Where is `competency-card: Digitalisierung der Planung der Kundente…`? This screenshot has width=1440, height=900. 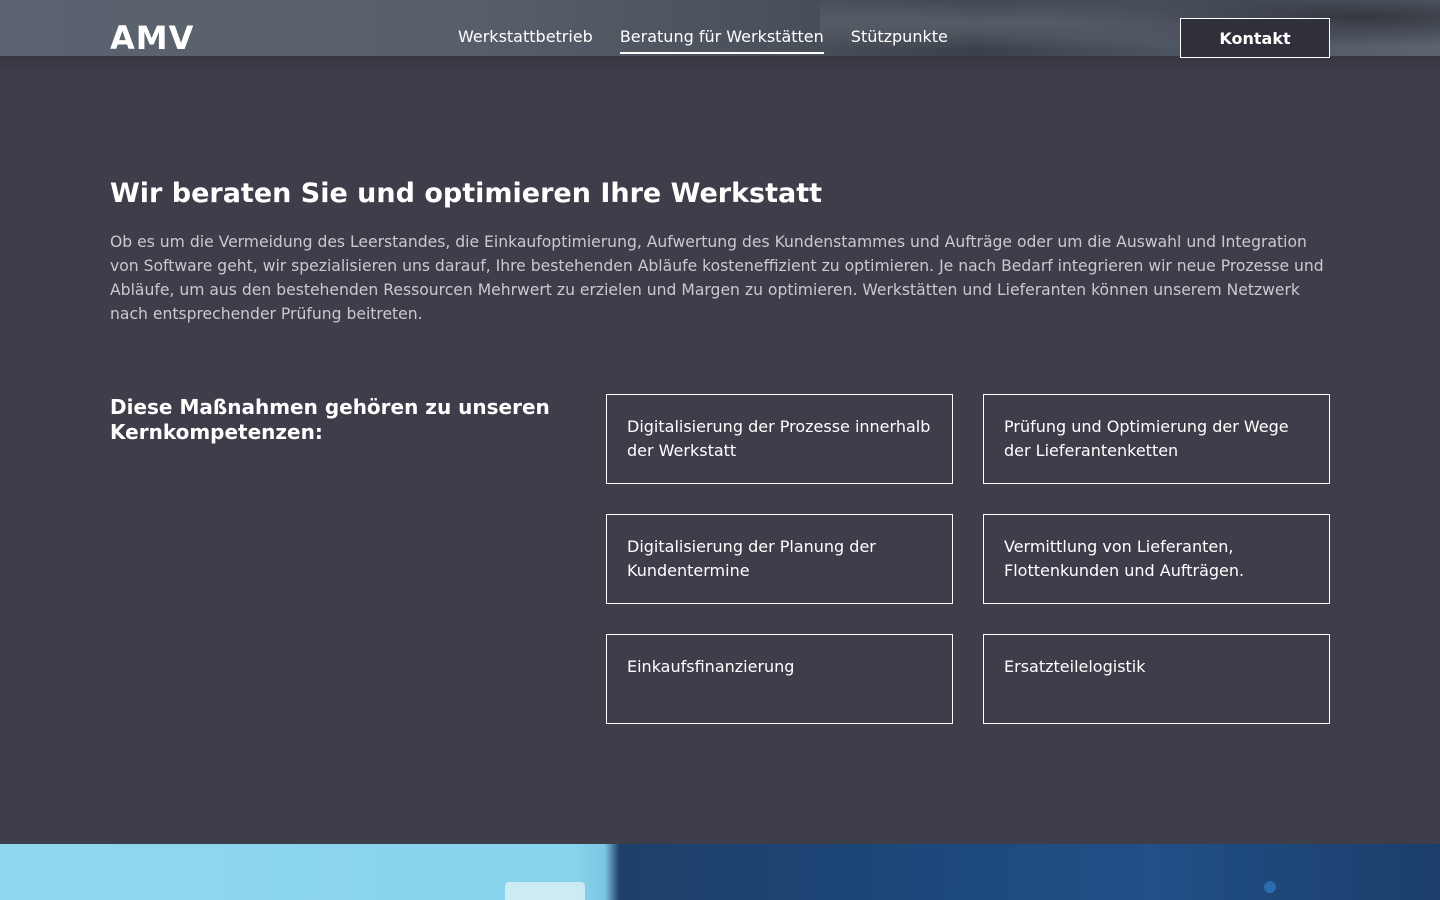
competency-card: Digitalisierung der Planung der Kundente… is located at coordinates (779, 559).